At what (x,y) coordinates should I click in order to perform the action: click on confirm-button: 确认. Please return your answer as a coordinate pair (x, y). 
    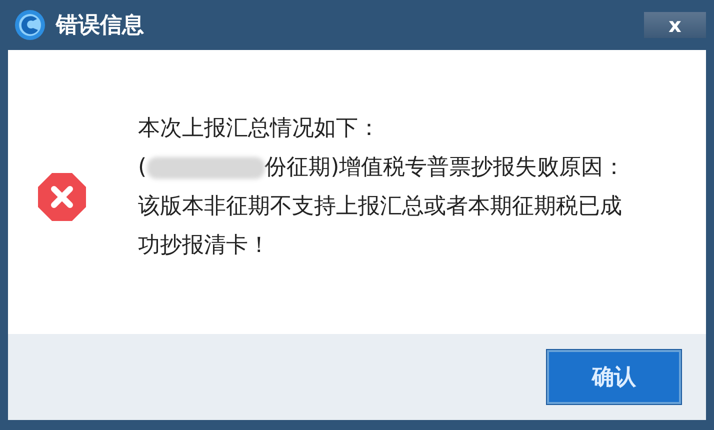
    Looking at the image, I should click on (614, 377).